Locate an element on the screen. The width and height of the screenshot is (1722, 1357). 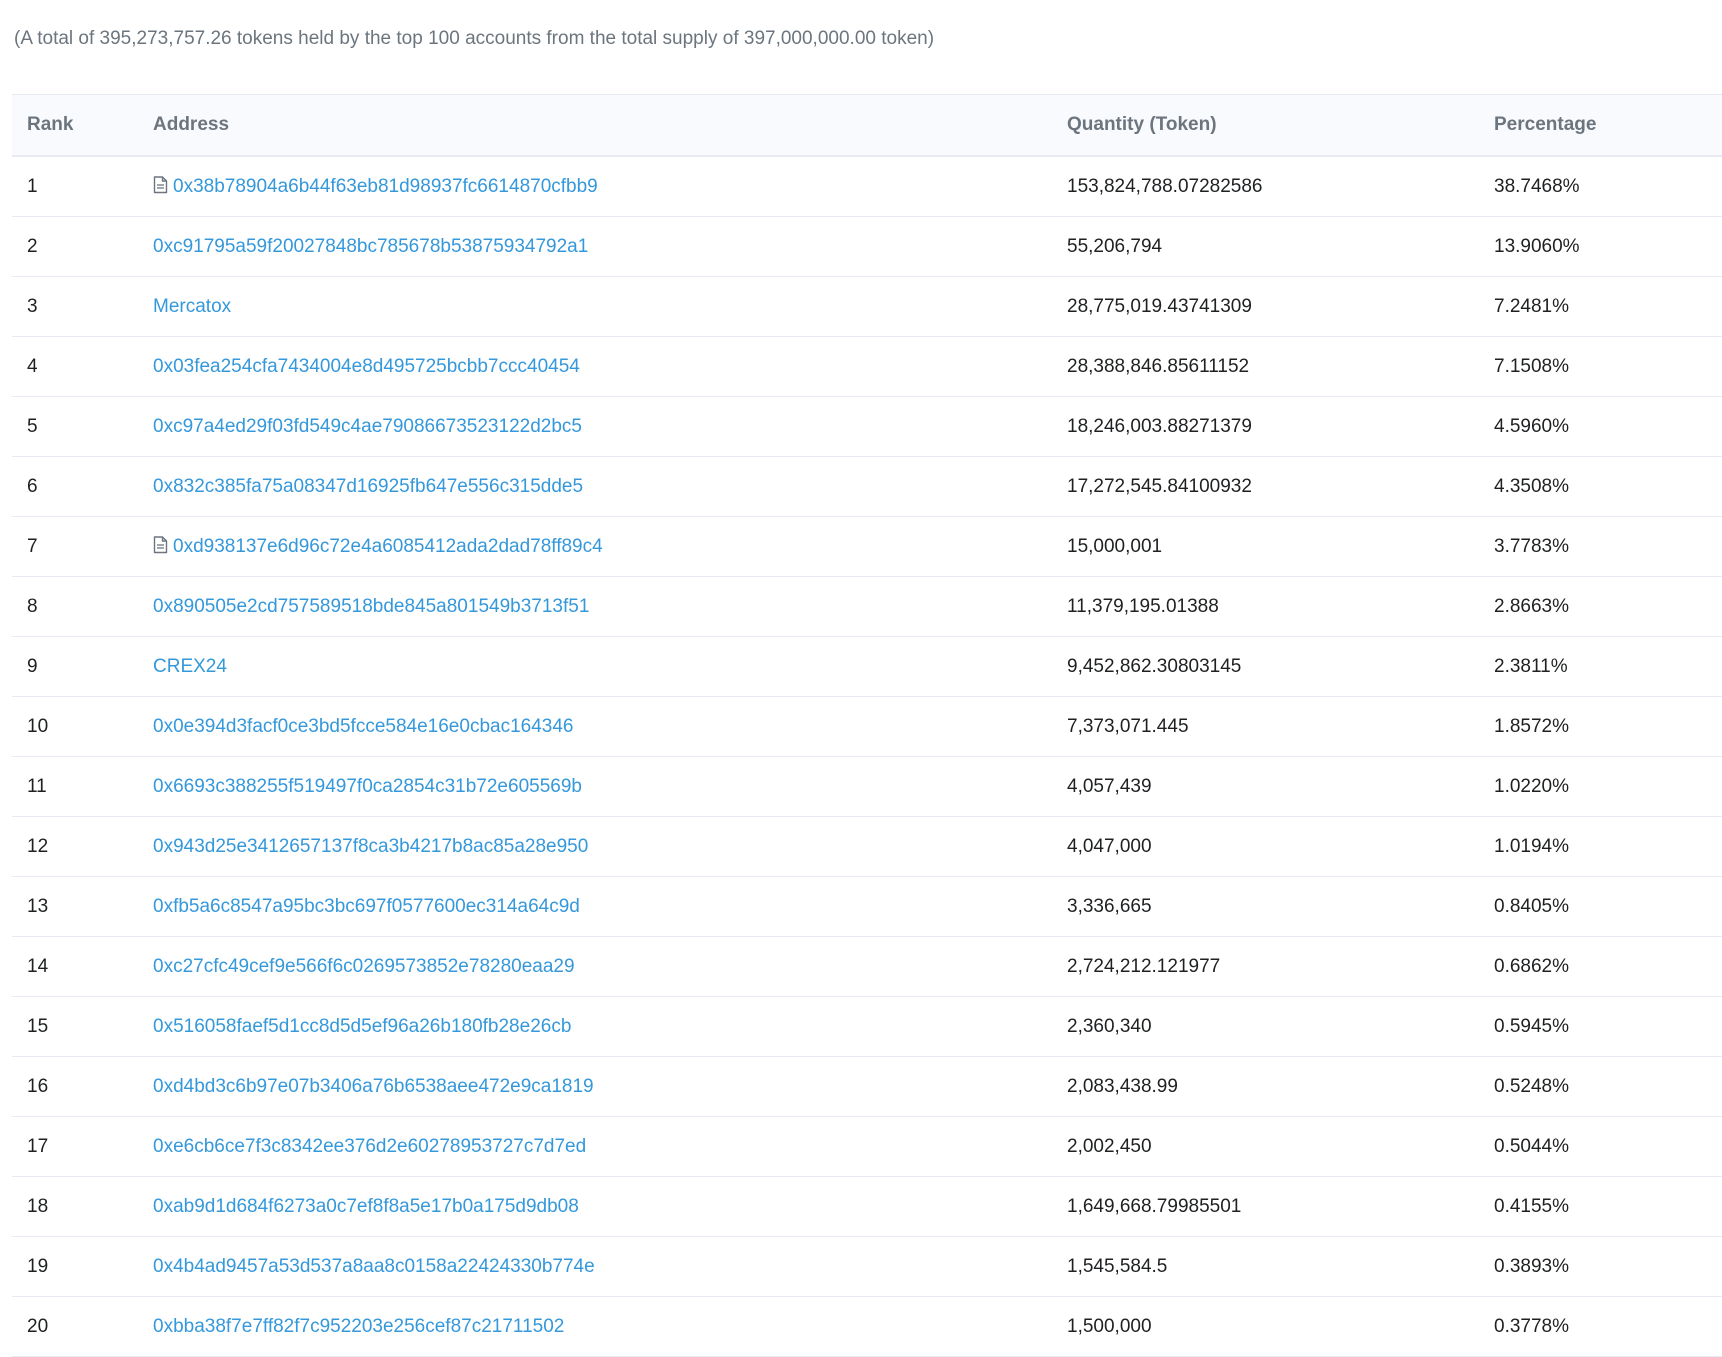
table-header-row: Rank Address Quantity (Token) Percentage is located at coordinates (867, 125).